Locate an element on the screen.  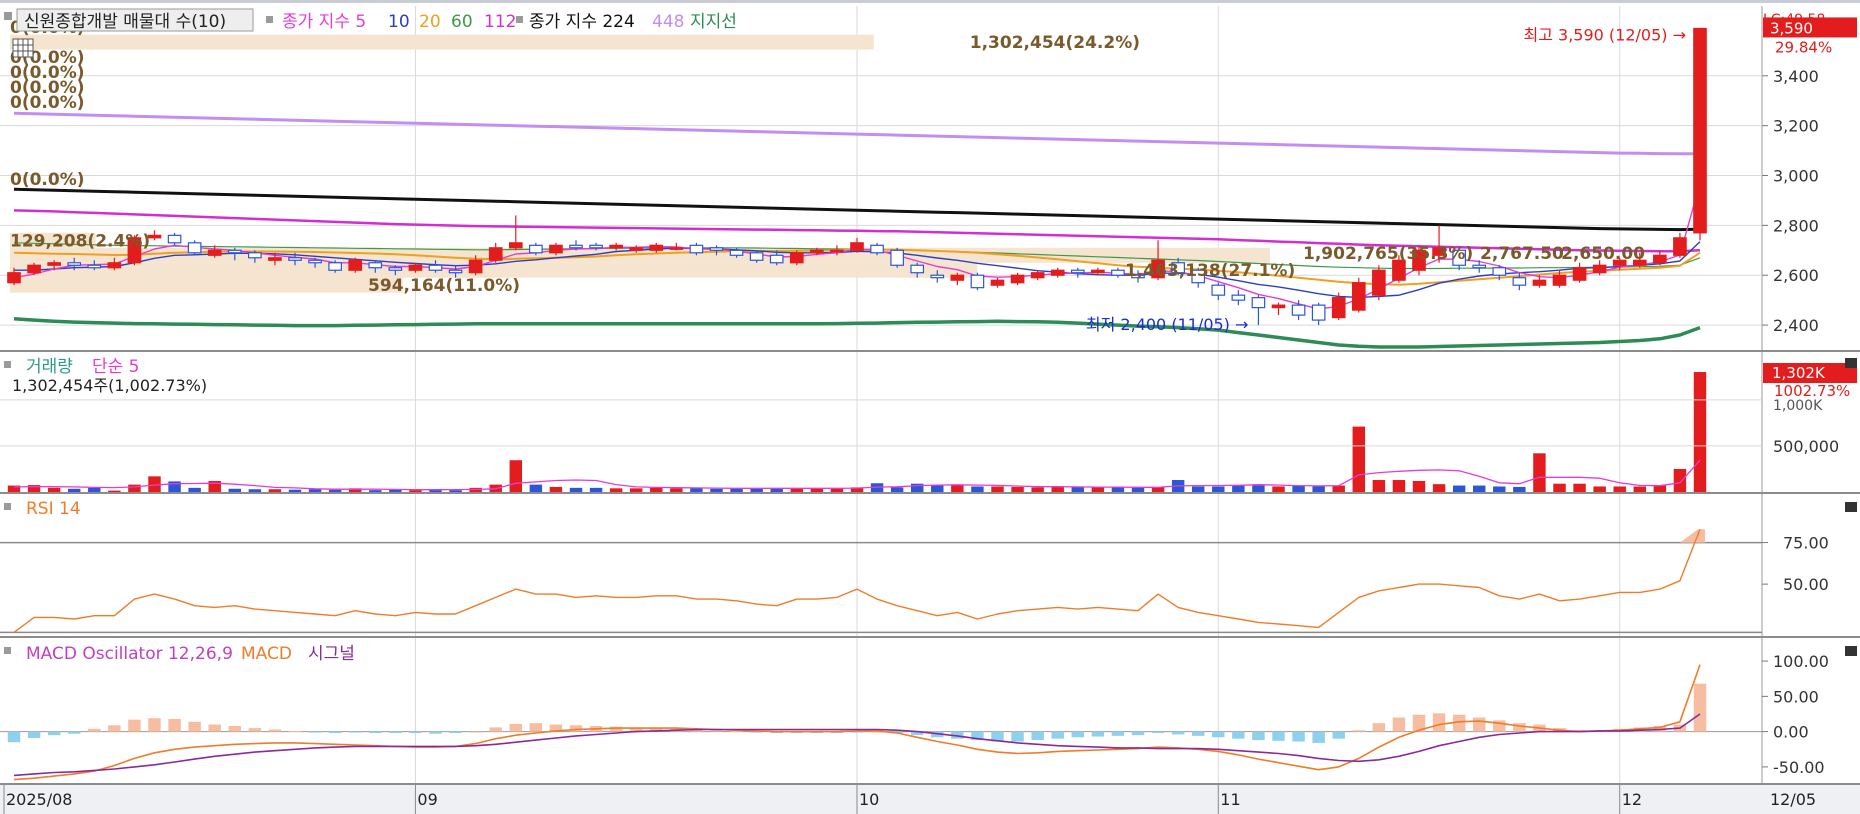
table-icon is located at coordinates (23, 48).